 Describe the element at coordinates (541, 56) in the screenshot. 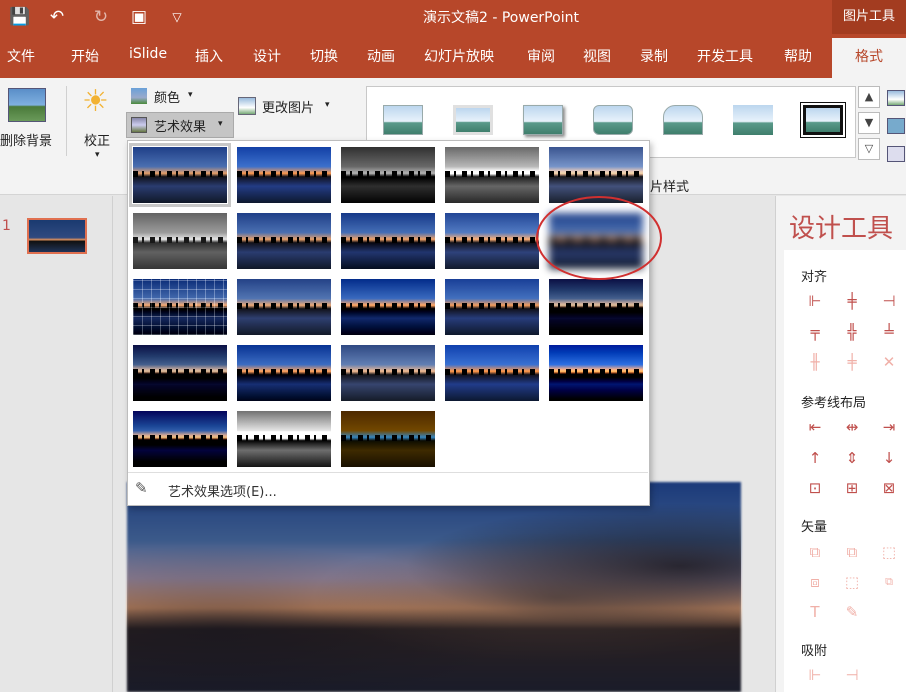

I see `tab-review: 审阅` at that location.